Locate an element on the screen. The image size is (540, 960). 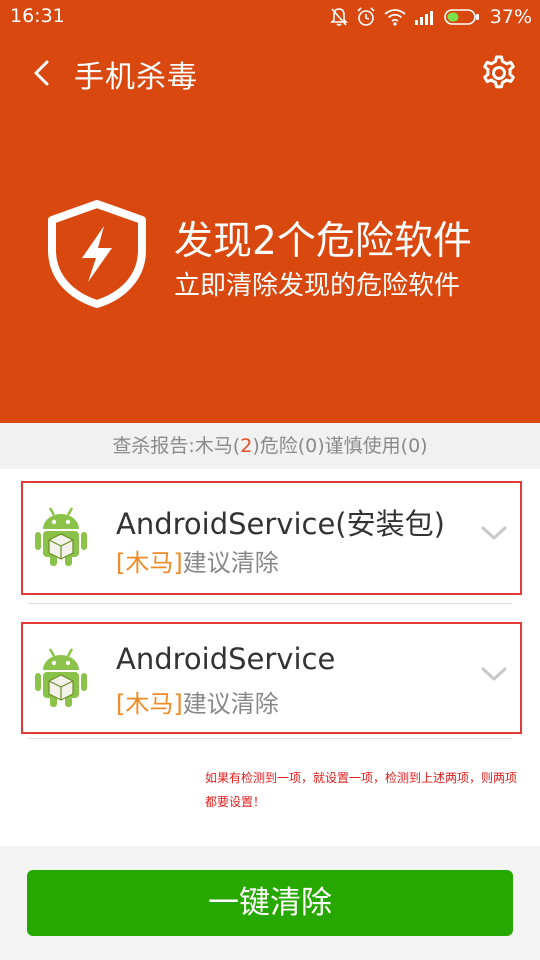
one-click-clean-button: 一键清除 is located at coordinates (270, 903).